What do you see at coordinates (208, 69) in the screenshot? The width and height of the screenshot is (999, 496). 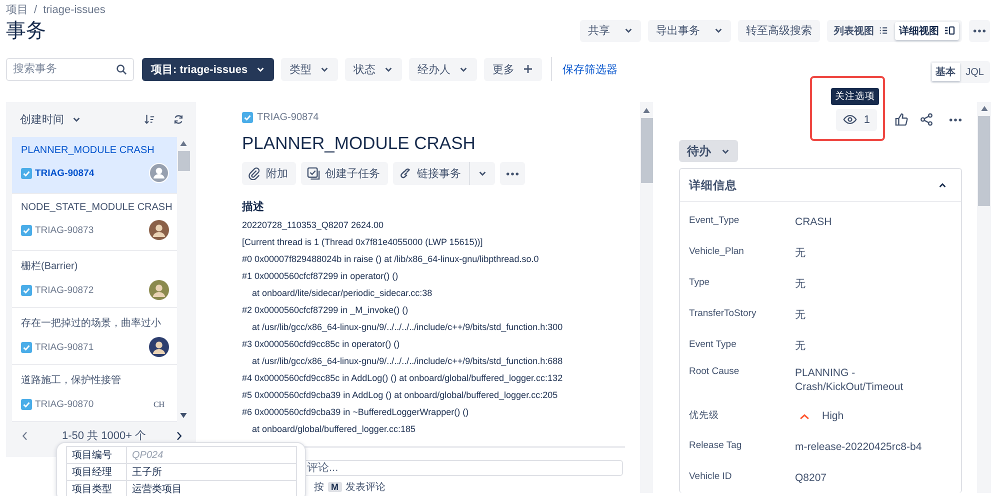 I see `filter-button: 项目: triage-issues` at bounding box center [208, 69].